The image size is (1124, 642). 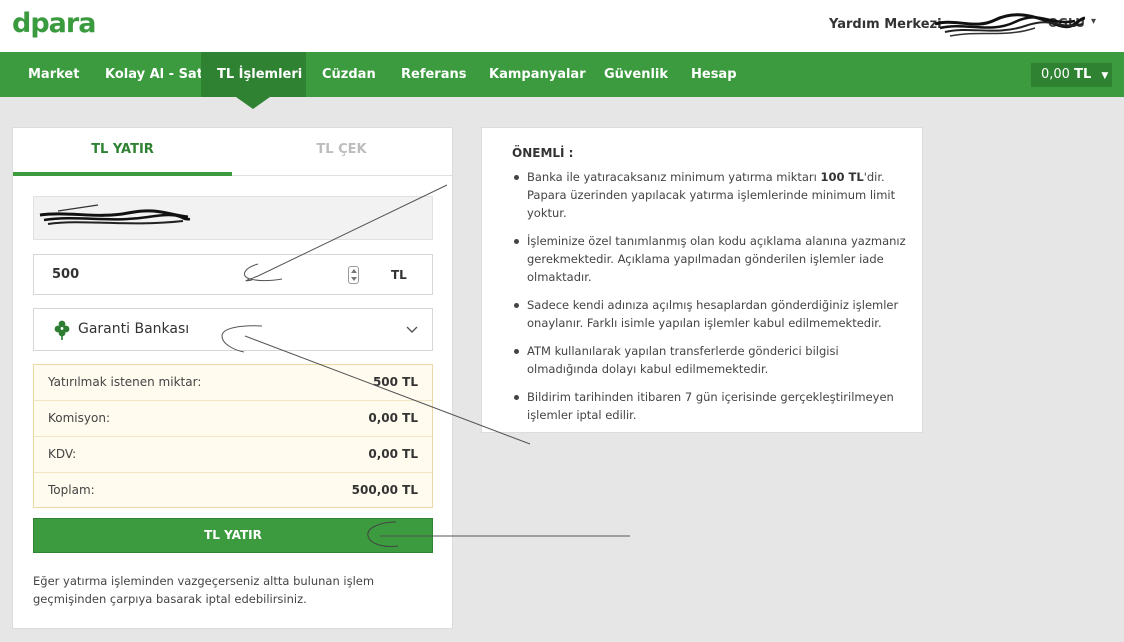 I want to click on minimum-amount: 100 TL, so click(x=842, y=177).